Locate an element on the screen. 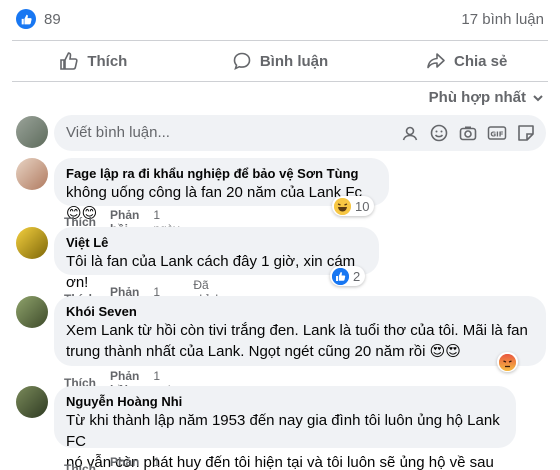 This screenshot has width=560, height=470. svg-text: GIF is located at coordinates (496, 135).